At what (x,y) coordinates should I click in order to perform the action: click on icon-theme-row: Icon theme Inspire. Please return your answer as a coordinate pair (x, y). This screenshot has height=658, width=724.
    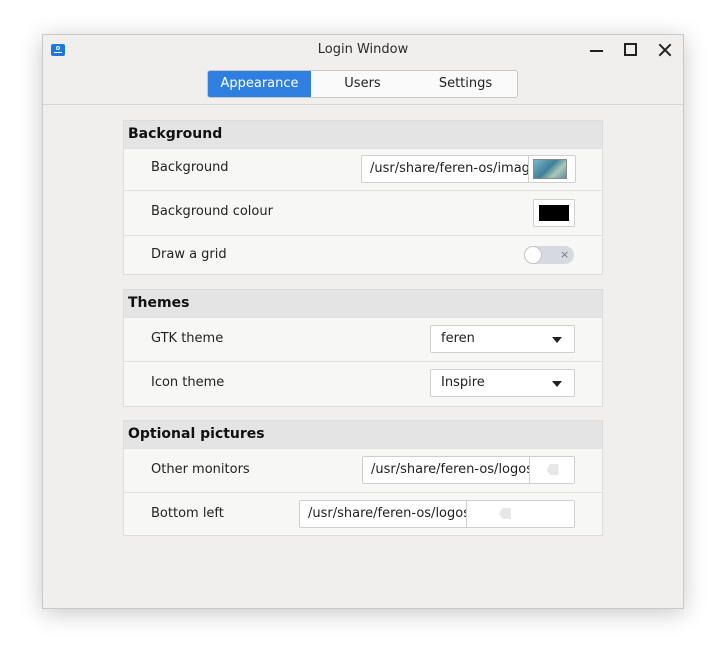
    Looking at the image, I should click on (363, 383).